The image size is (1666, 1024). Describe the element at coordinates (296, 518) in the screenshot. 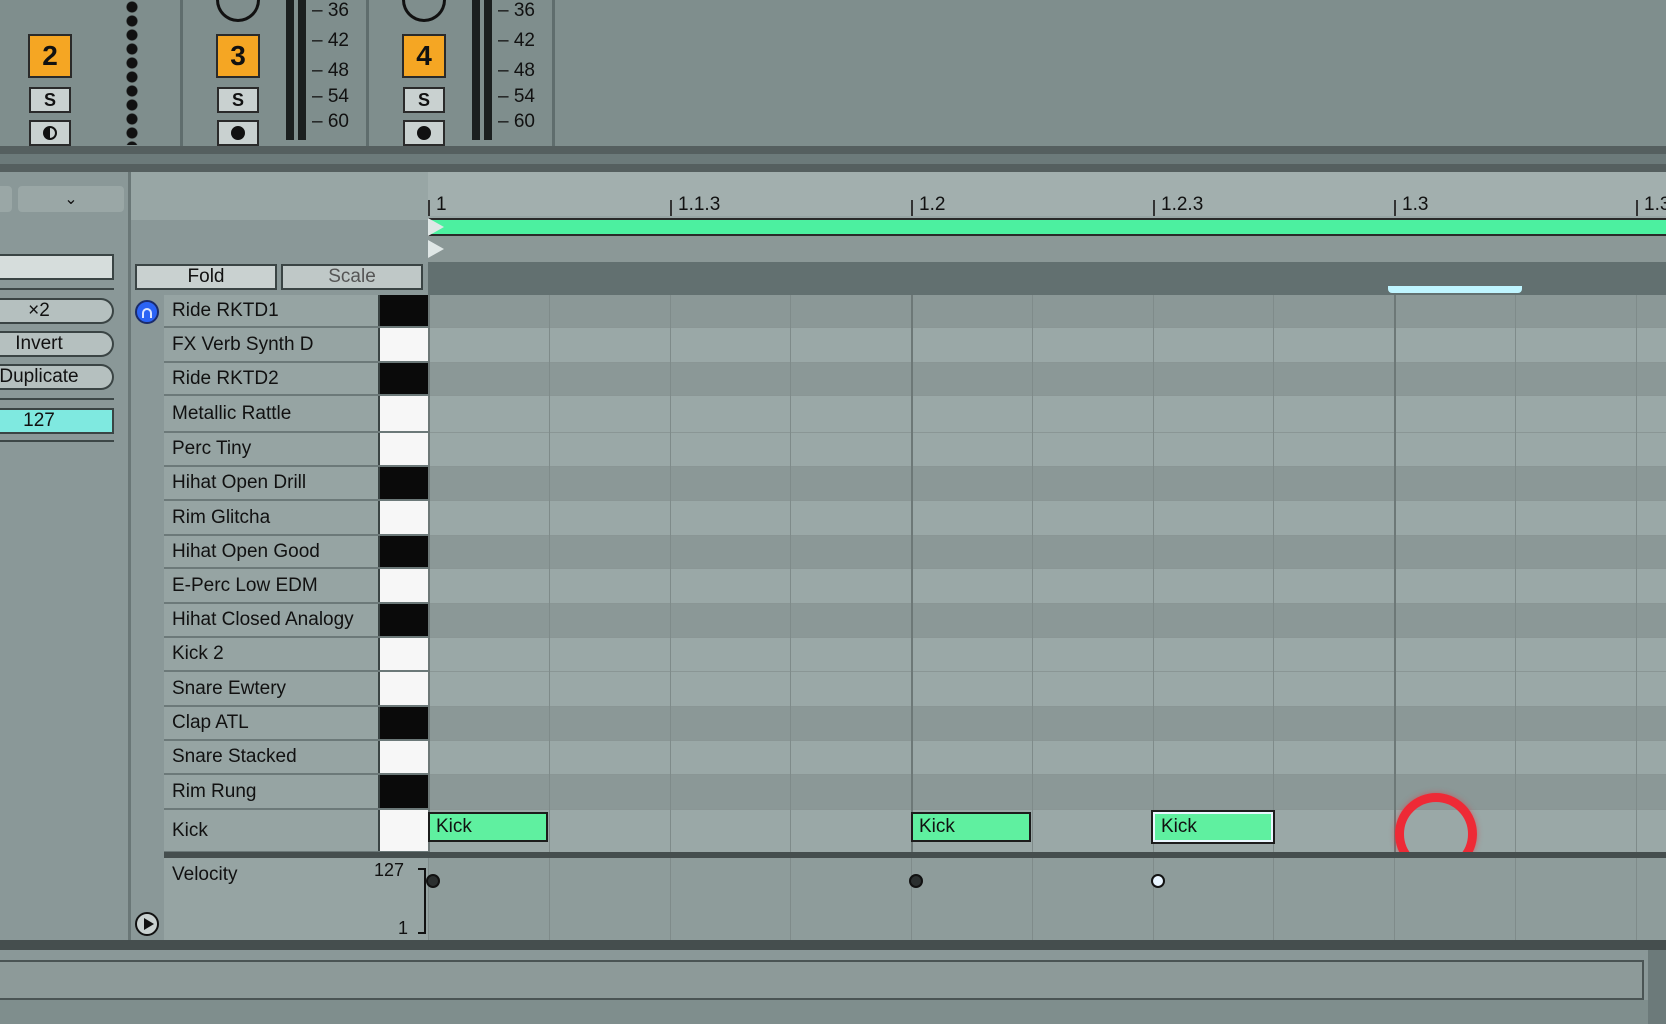

I see `drum-pad-row: Rim Glitcha` at that location.